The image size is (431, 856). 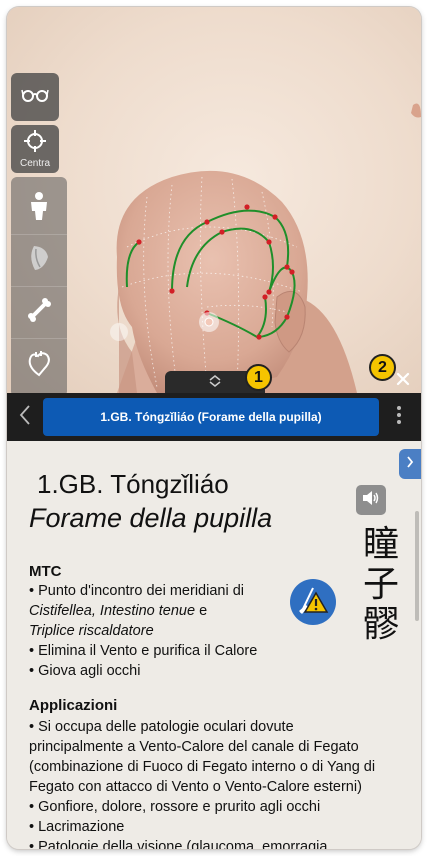 I want to click on center-label: Centra, so click(x=34, y=163).